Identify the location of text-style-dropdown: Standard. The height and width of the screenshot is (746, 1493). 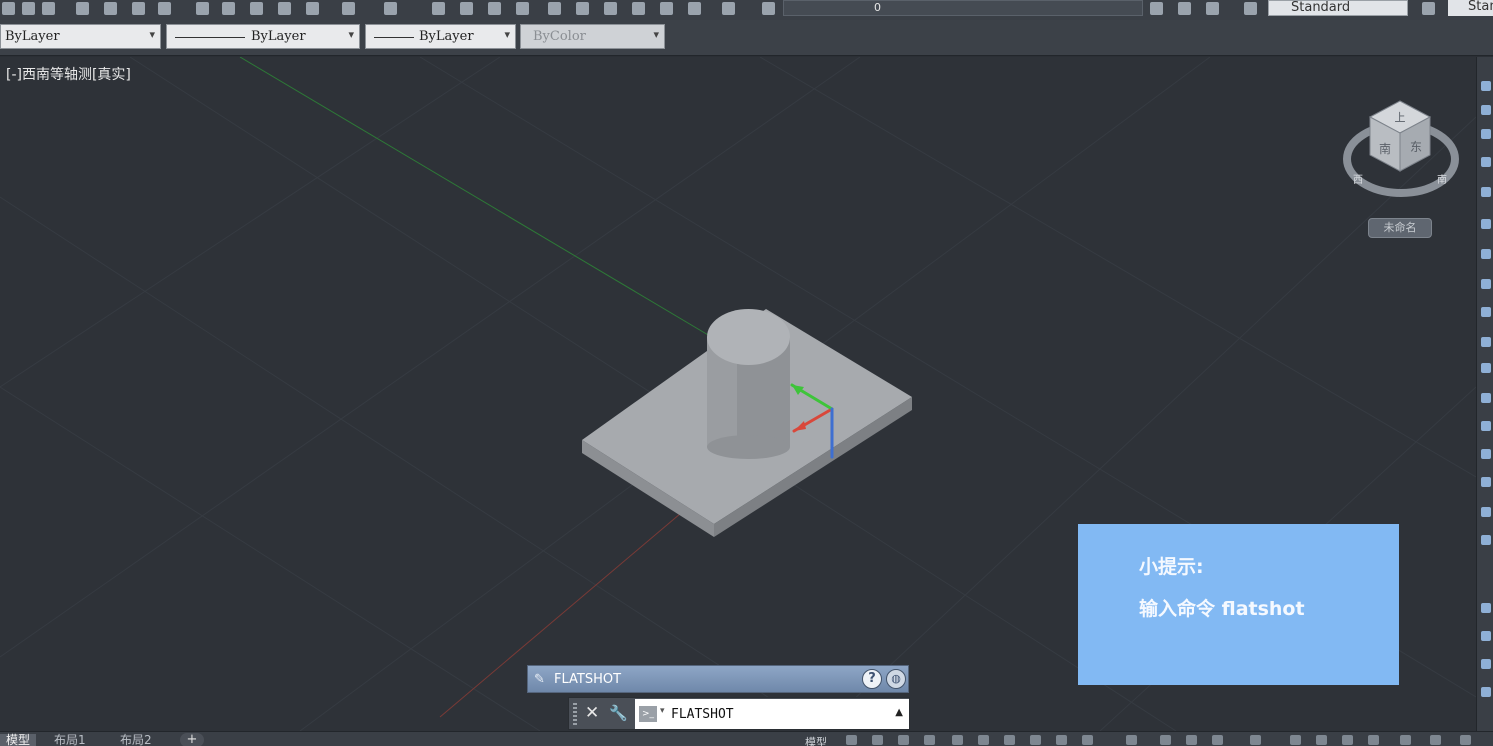
(1338, 8).